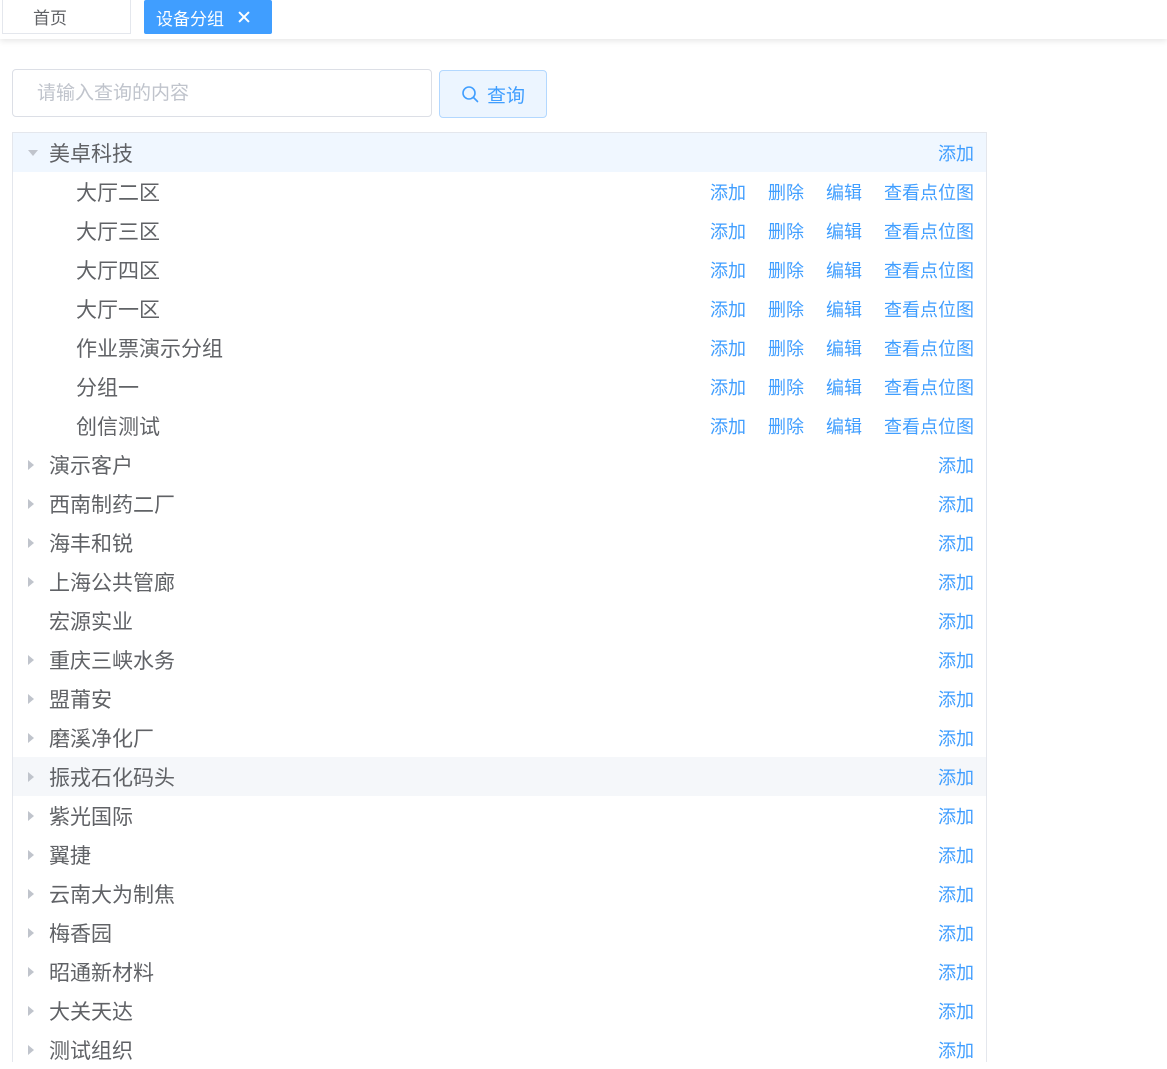 The height and width of the screenshot is (1069, 1167). Describe the element at coordinates (244, 17) in the screenshot. I see `close-icon` at that location.